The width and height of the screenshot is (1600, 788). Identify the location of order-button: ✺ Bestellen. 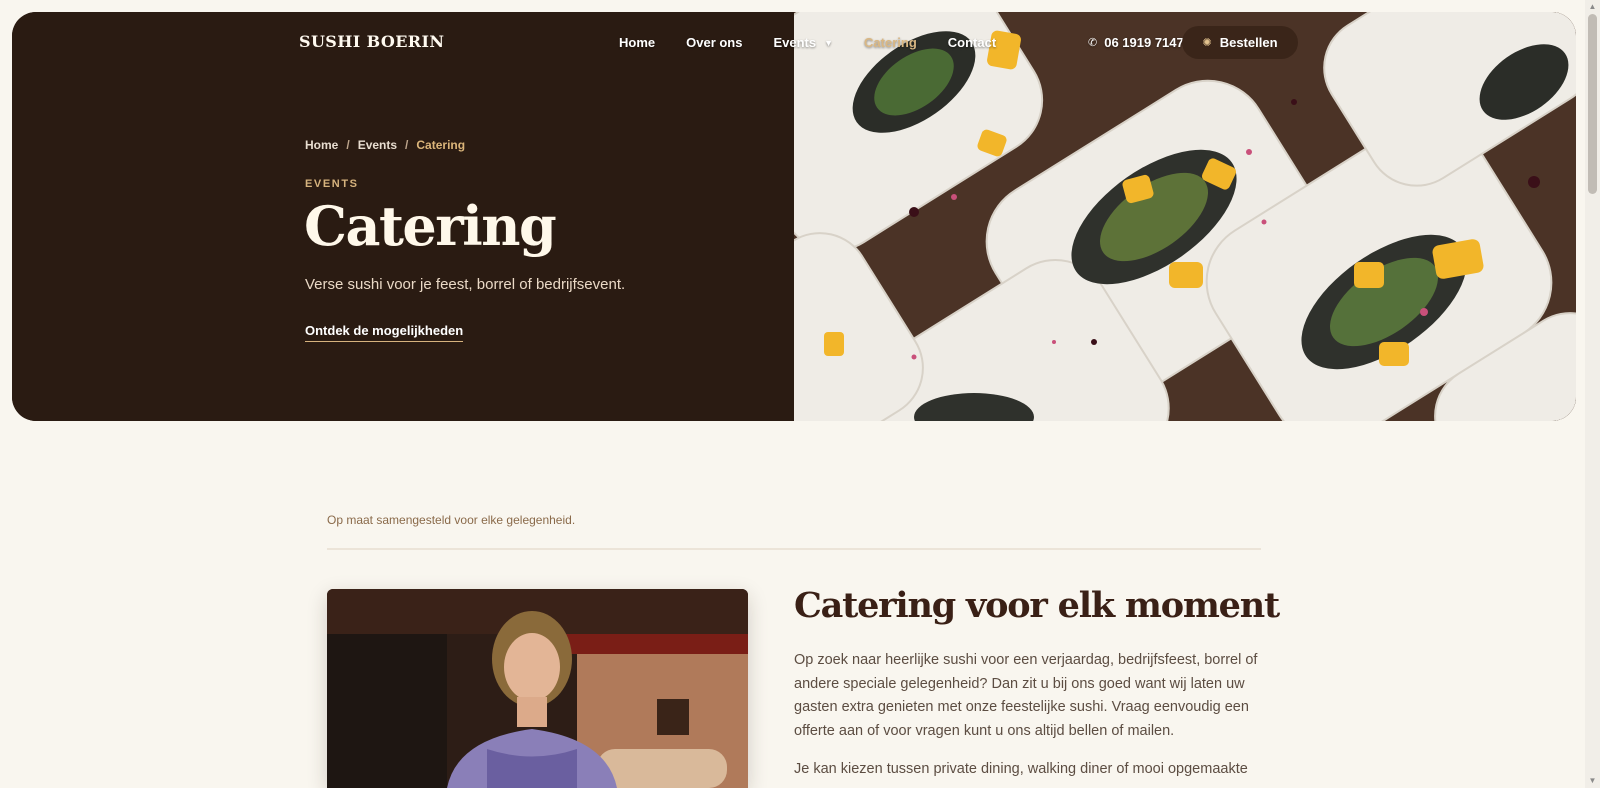
(1240, 42).